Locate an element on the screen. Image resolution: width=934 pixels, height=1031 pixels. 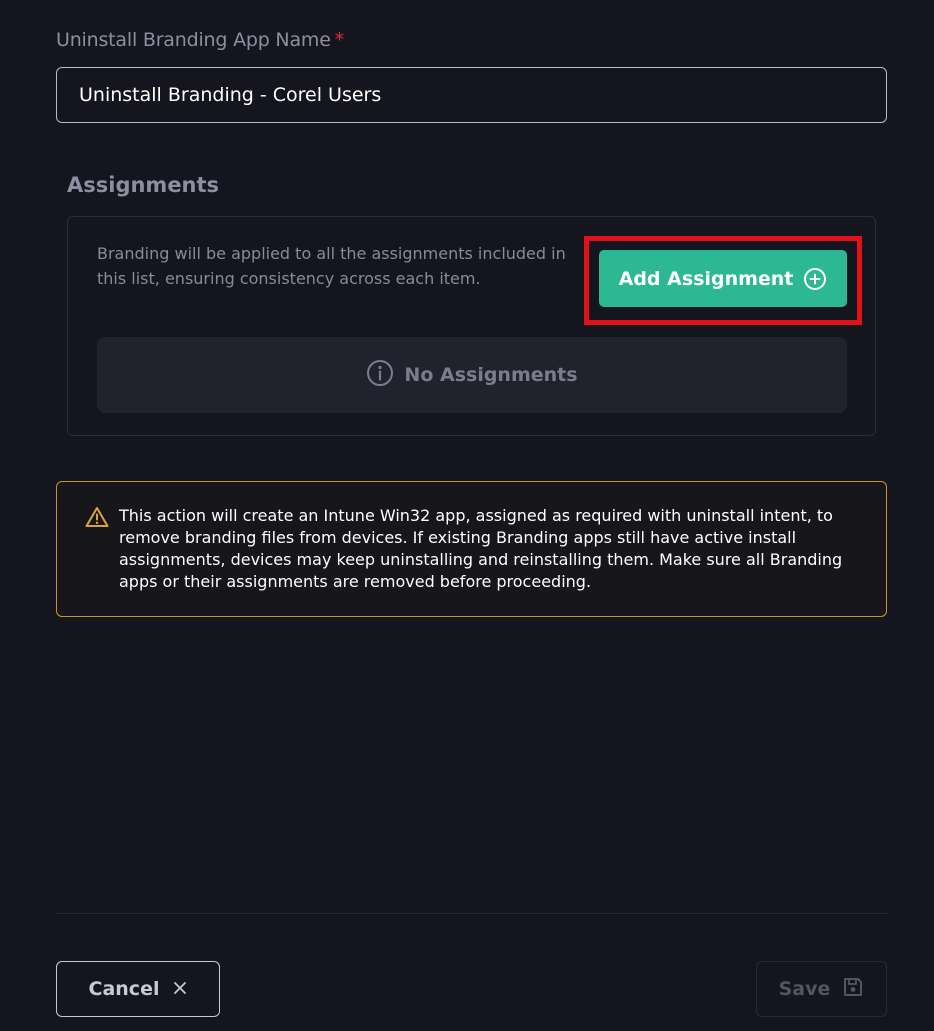
add-assignment-button: Add Assignment is located at coordinates (723, 278).